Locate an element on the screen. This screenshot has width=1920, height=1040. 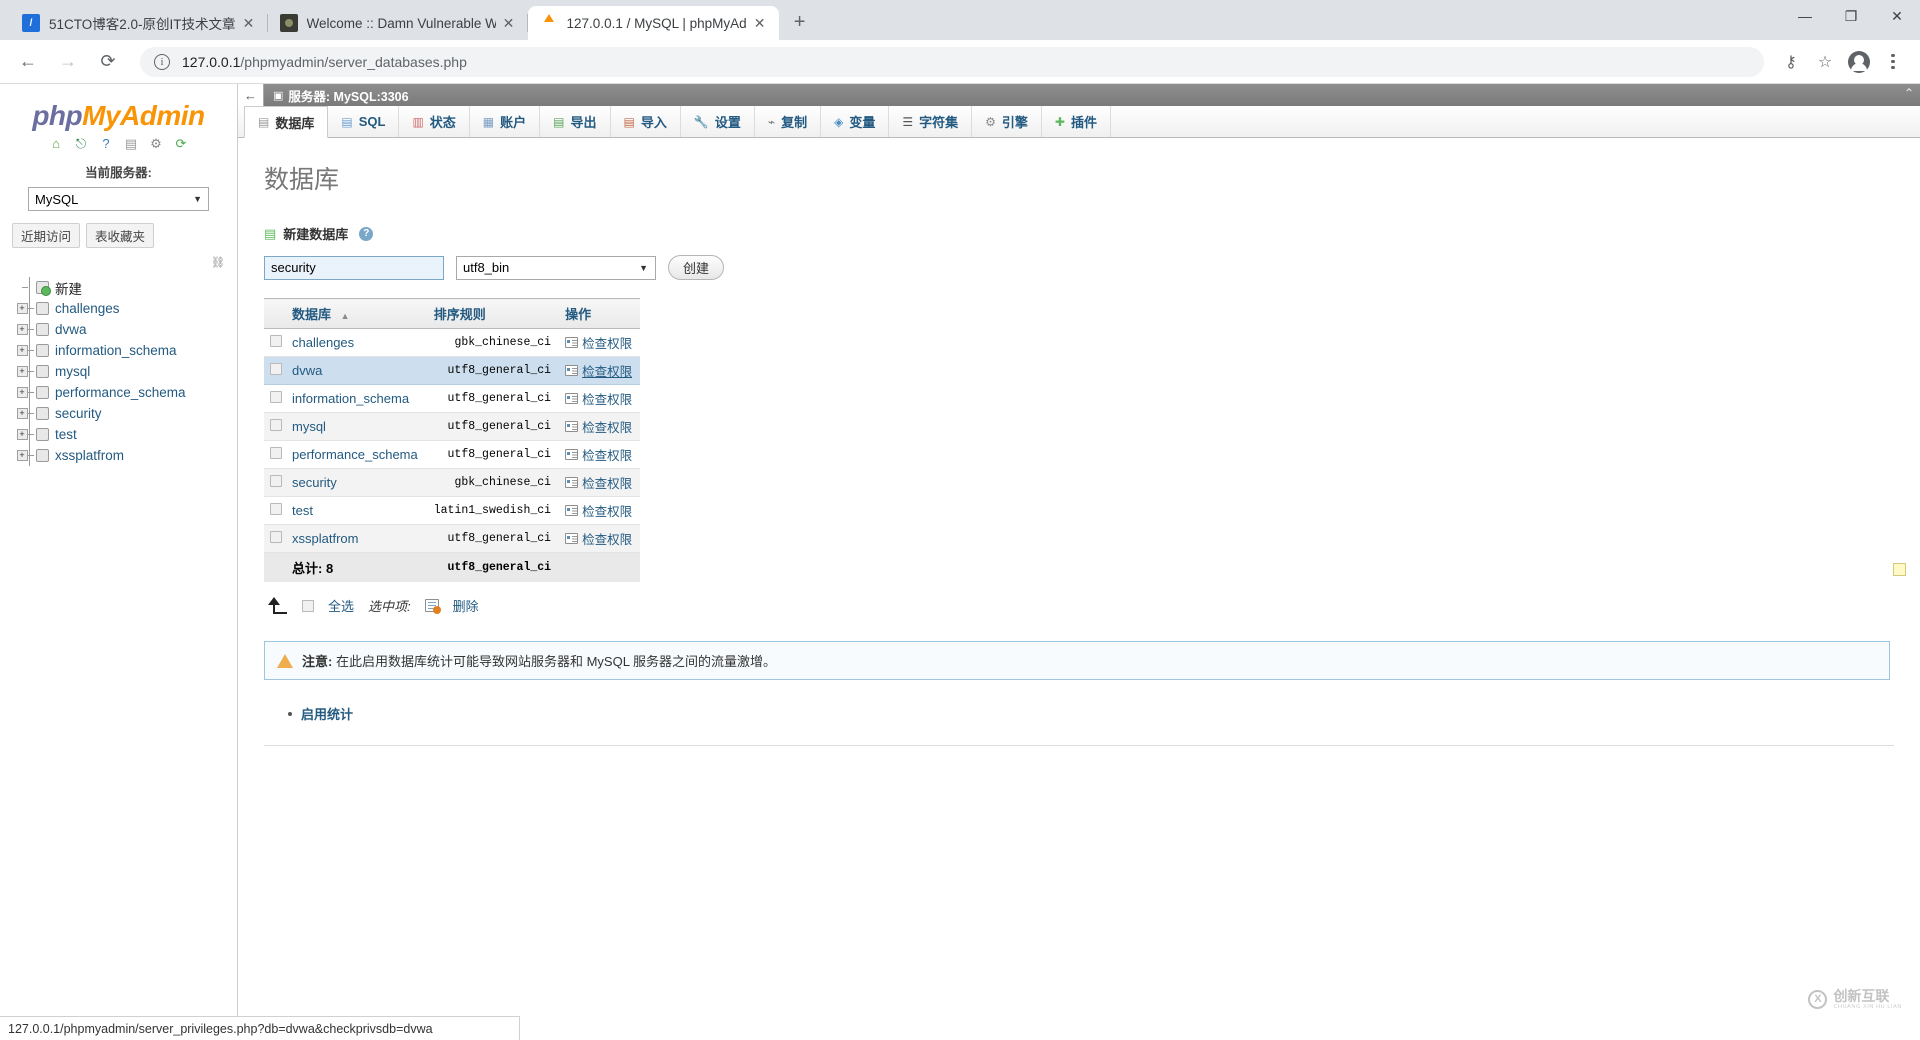
note-box-icon is located at coordinates (1899, 569).